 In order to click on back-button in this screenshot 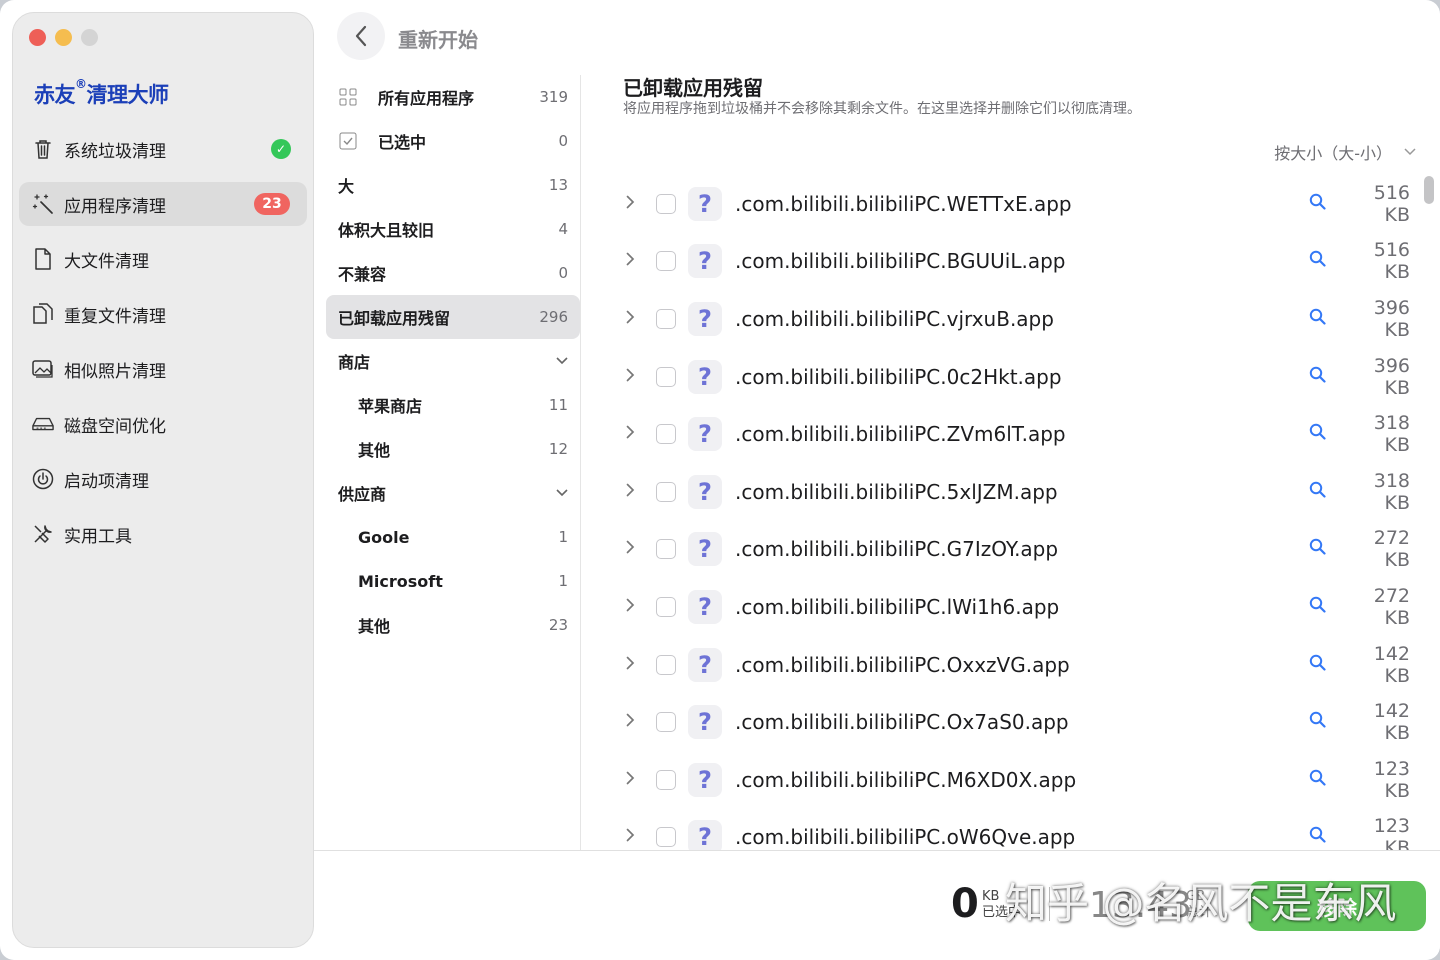, I will do `click(361, 36)`.